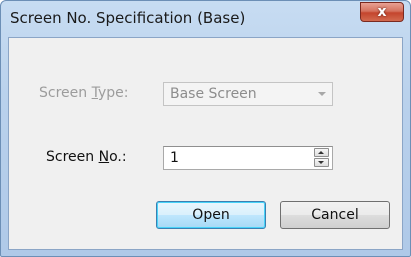  Describe the element at coordinates (322, 94) in the screenshot. I see `chevron-down-icon` at that location.